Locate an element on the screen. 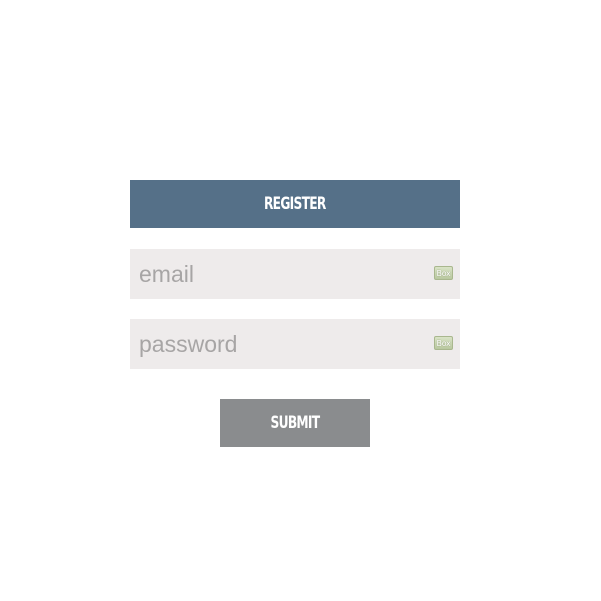 Image resolution: width=601 pixels, height=601 pixels. register-title: REGISTER is located at coordinates (295, 204).